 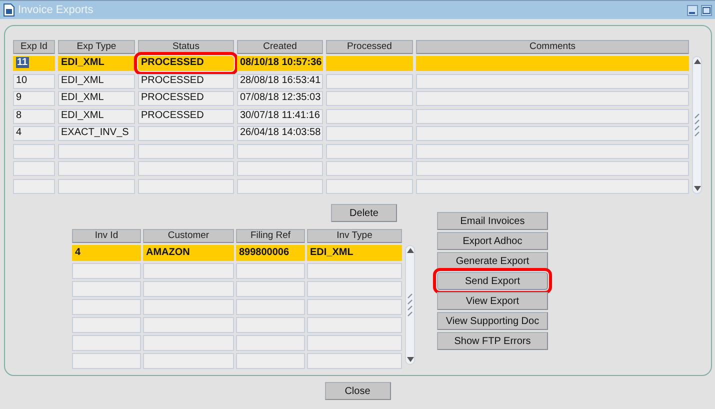 I want to click on table-cell: 30/07/18 11:41:16, so click(x=280, y=116).